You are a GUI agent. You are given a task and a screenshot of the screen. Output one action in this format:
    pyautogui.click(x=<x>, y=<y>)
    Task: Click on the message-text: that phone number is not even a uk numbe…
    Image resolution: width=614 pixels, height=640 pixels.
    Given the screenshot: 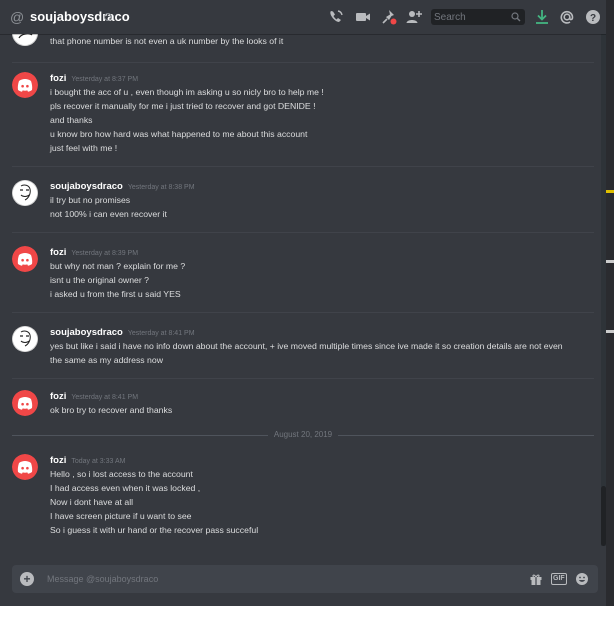 What is the action you would take?
    pyautogui.click(x=315, y=41)
    